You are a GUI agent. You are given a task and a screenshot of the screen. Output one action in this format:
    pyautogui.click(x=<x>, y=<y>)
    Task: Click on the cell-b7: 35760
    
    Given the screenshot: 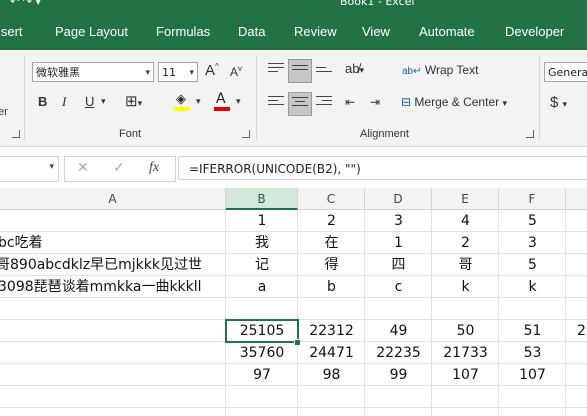 What is the action you would take?
    pyautogui.click(x=262, y=353)
    